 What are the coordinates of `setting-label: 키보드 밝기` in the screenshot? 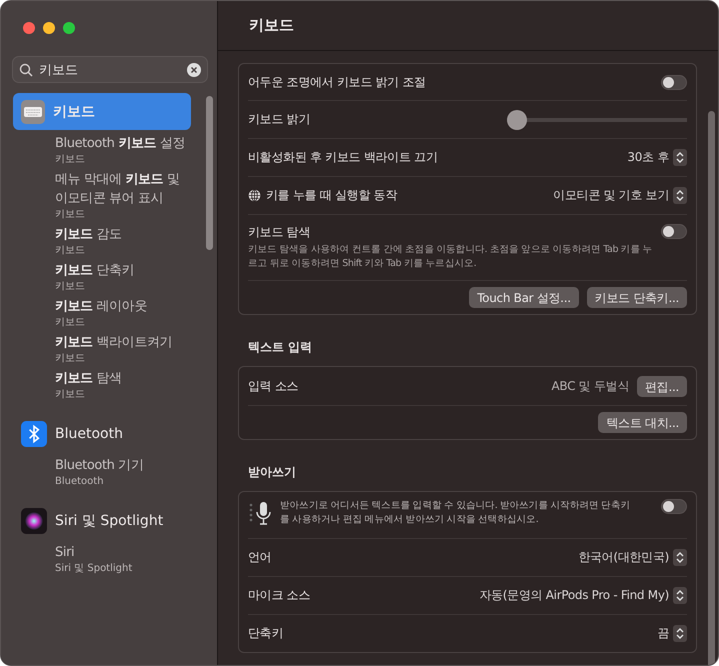 It's located at (279, 119).